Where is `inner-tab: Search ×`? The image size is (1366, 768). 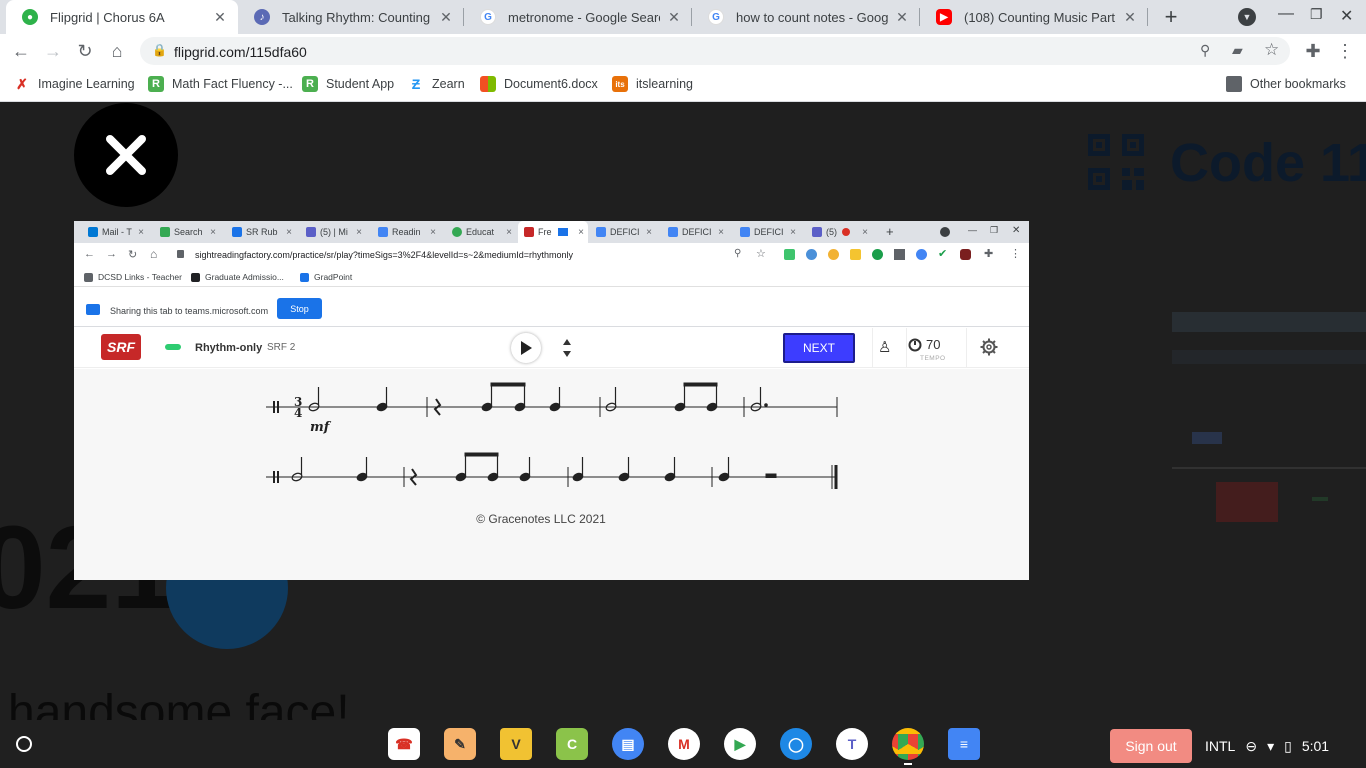
inner-tab: Search × is located at coordinates (187, 232).